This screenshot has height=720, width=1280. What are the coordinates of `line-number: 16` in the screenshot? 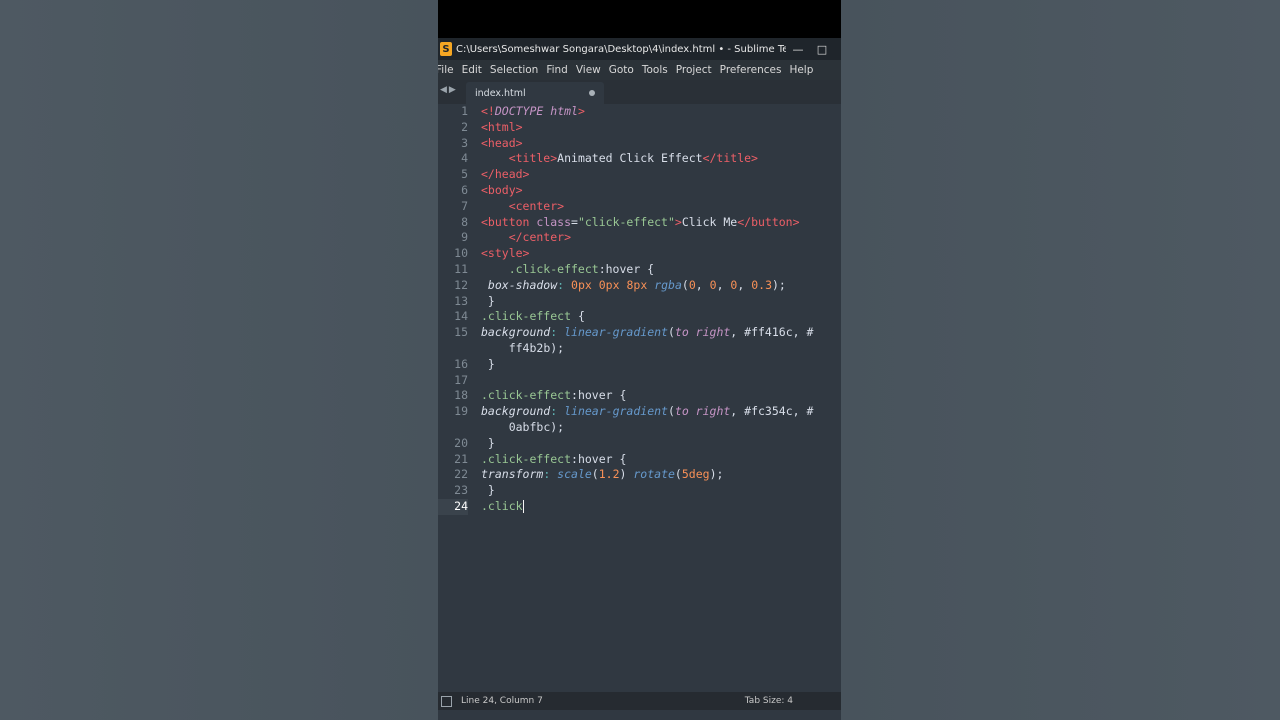 It's located at (461, 363).